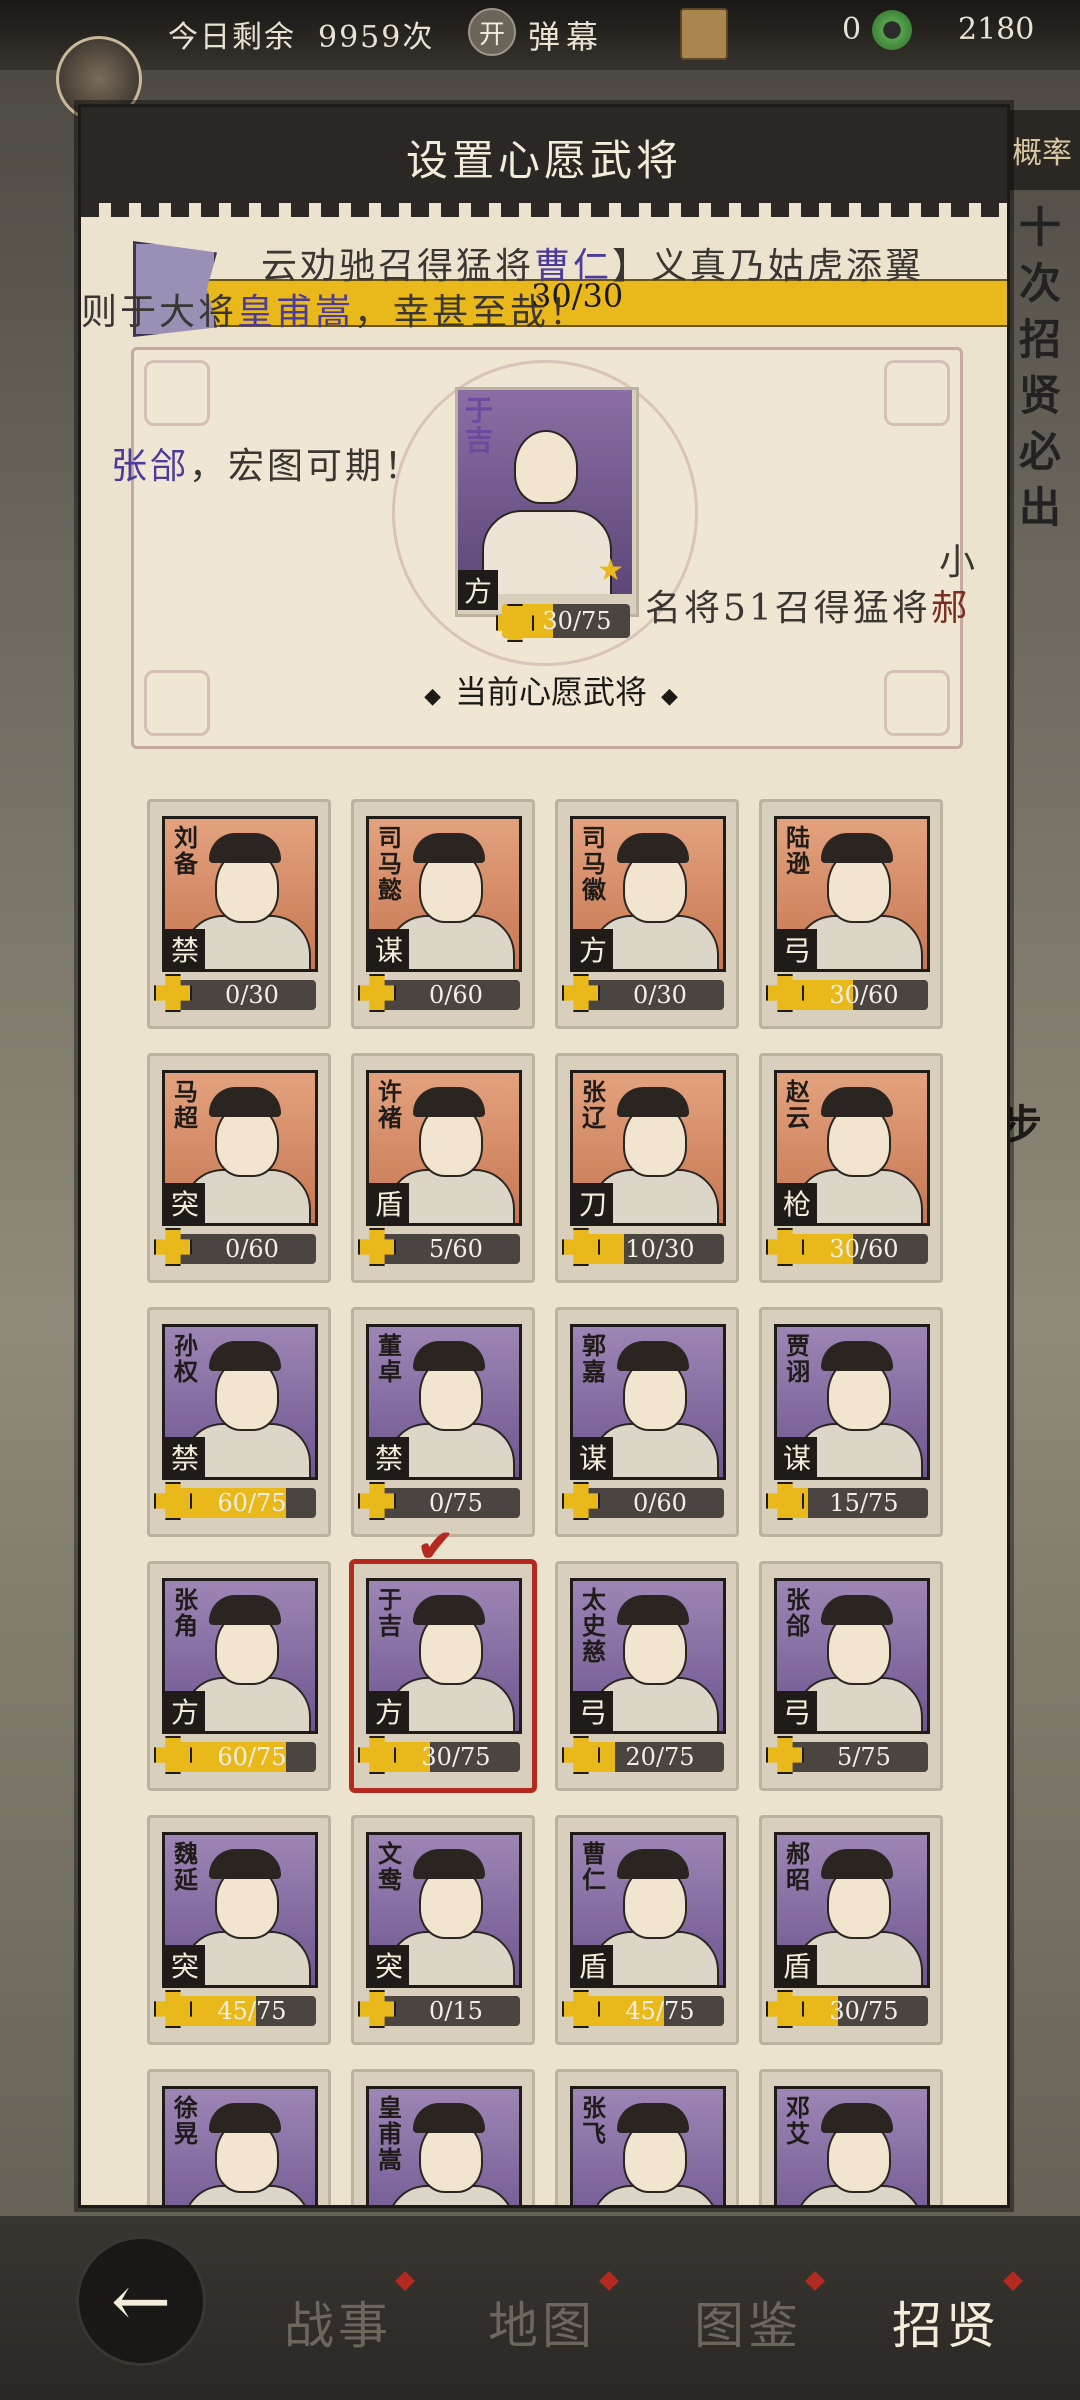 This screenshot has width=1080, height=2400. Describe the element at coordinates (186, 850) in the screenshot. I see `hero-name: 刘备` at that location.